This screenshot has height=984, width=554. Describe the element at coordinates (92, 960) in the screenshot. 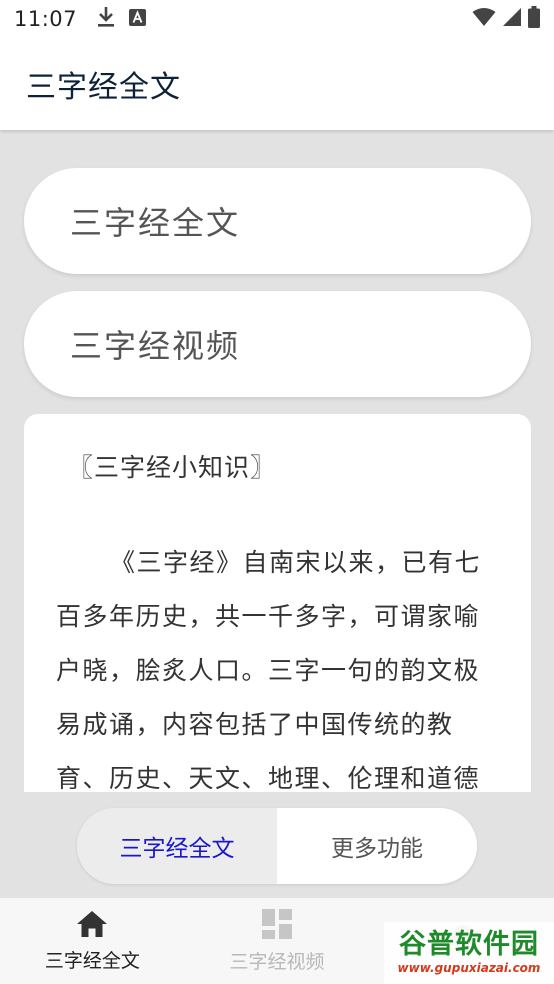

I see `nav-label-full-text: 三字经全文` at that location.